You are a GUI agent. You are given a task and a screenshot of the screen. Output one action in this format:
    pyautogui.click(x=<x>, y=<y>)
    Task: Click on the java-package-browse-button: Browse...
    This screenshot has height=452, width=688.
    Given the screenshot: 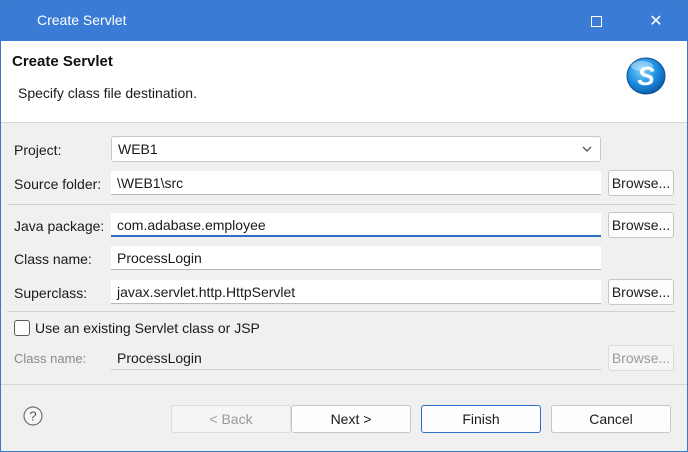 What is the action you would take?
    pyautogui.click(x=641, y=225)
    